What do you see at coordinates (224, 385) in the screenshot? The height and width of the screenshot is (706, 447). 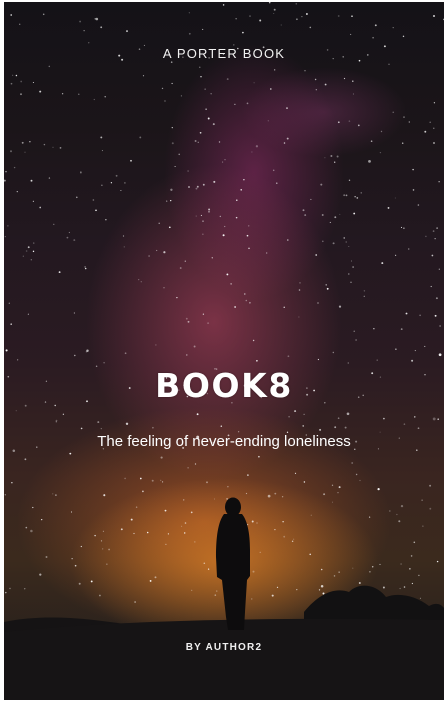 I see `book-title: BOOK8` at bounding box center [224, 385].